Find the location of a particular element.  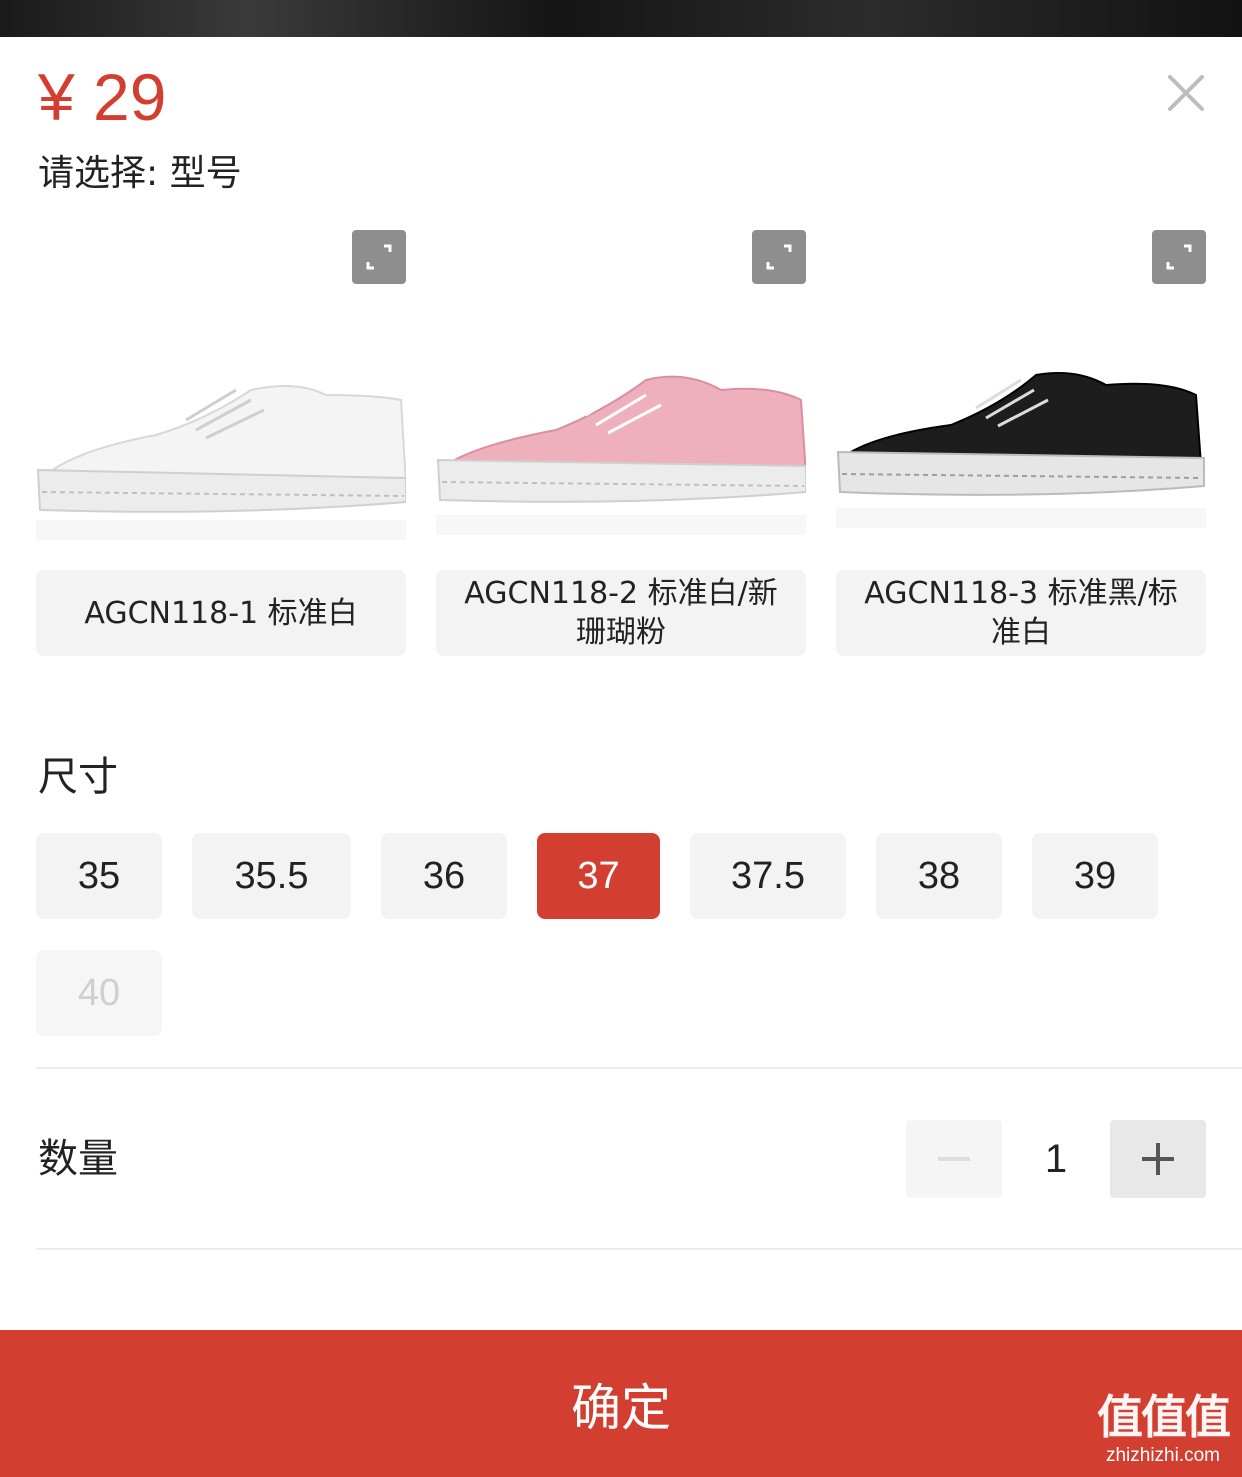

plus-icon is located at coordinates (1158, 1159).